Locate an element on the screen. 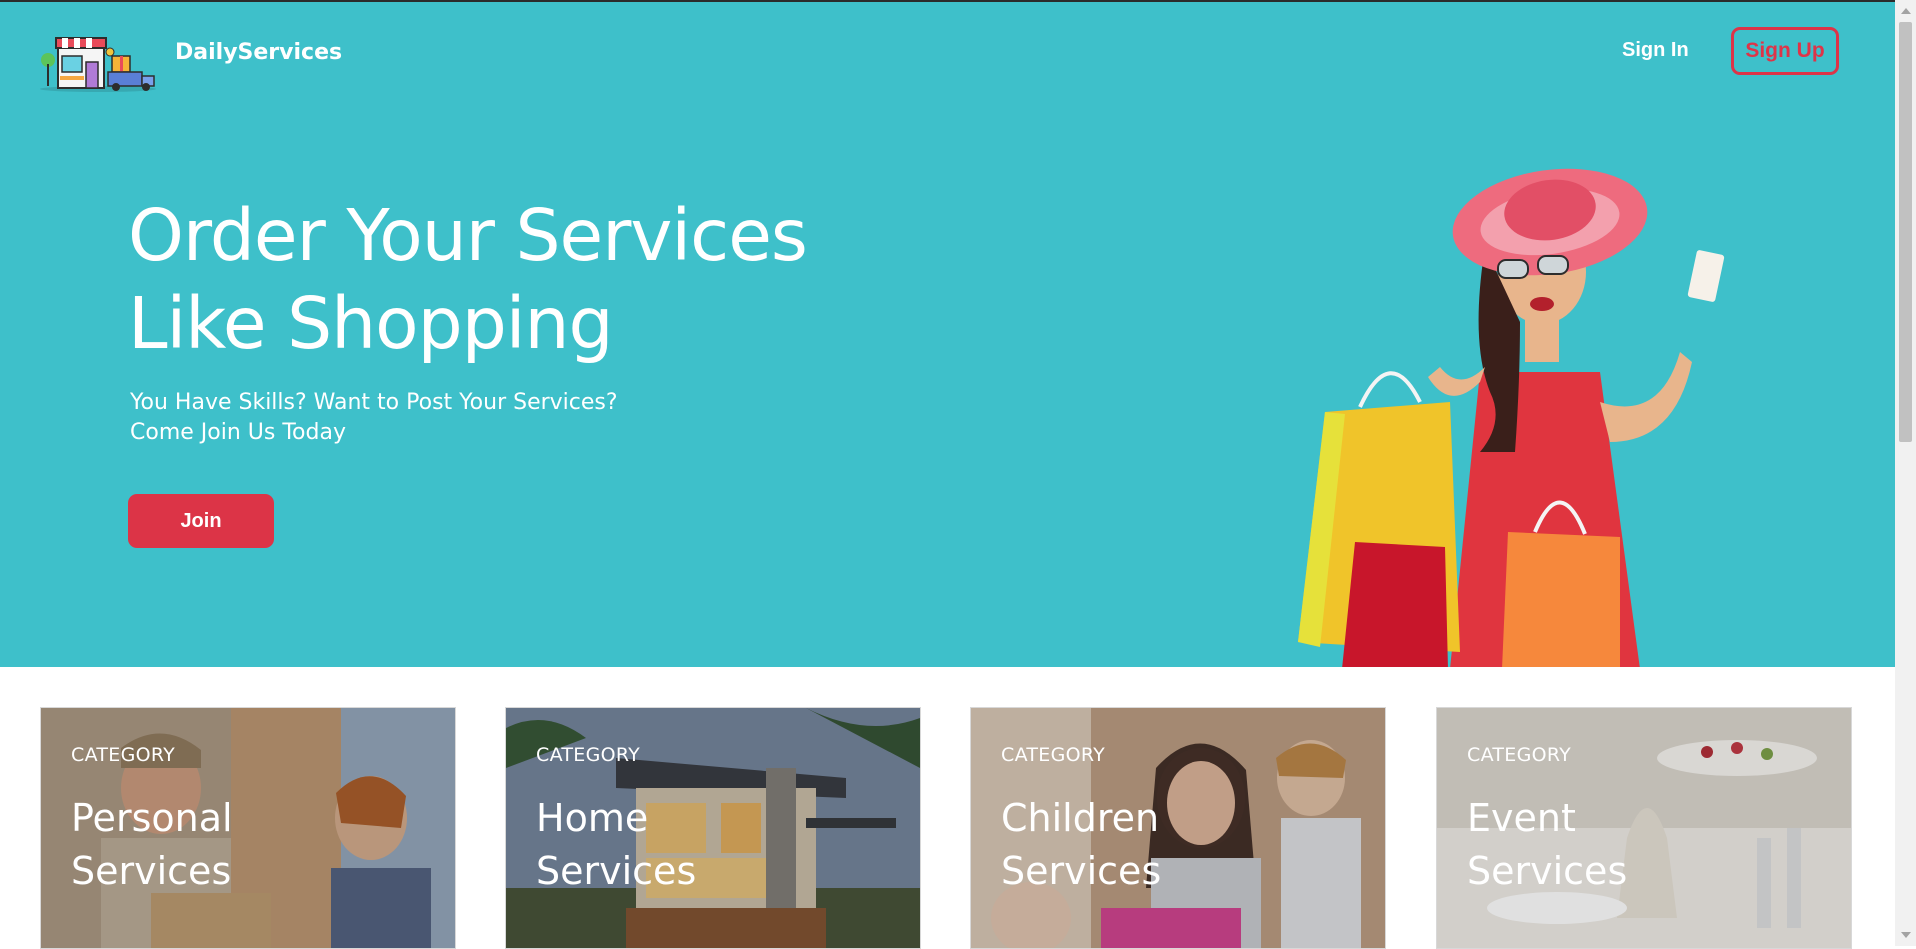  category-card-personal: CATEGORY Personal Services is located at coordinates (248, 828).